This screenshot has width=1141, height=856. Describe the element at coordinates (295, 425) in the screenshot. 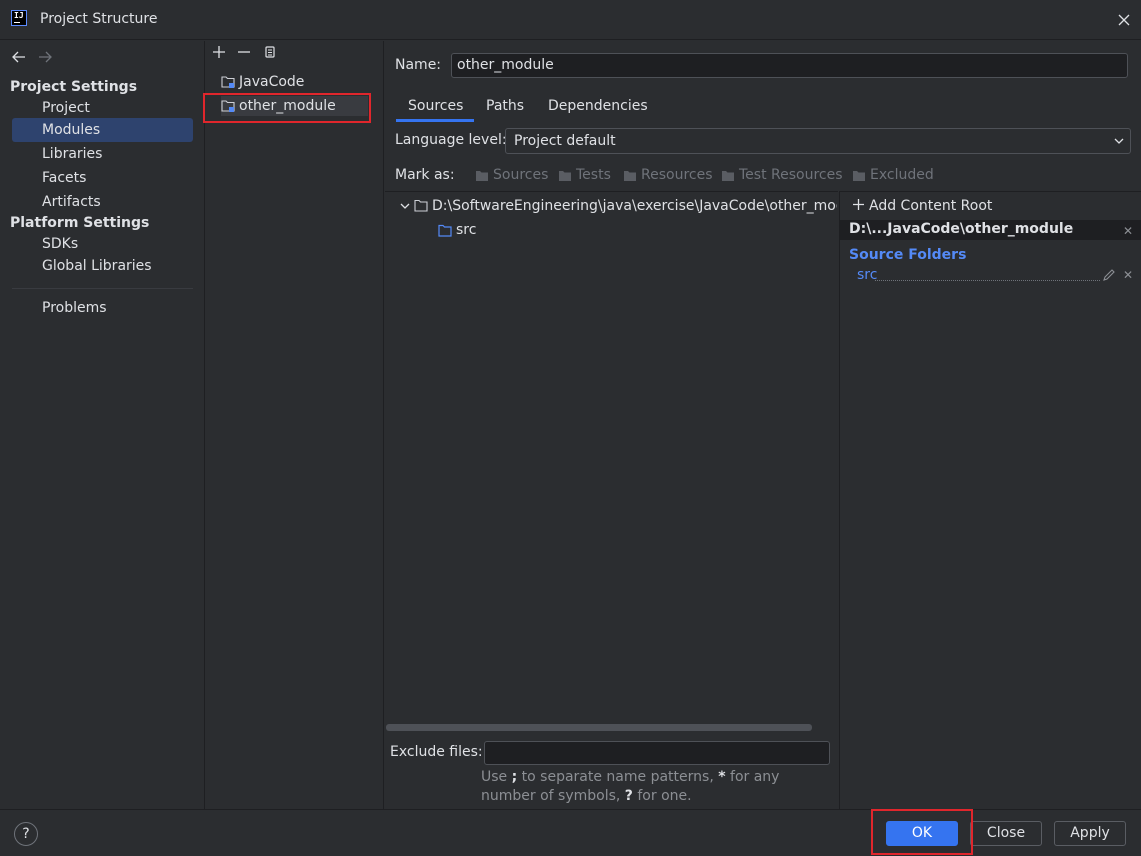

I see `module-list-panel` at that location.